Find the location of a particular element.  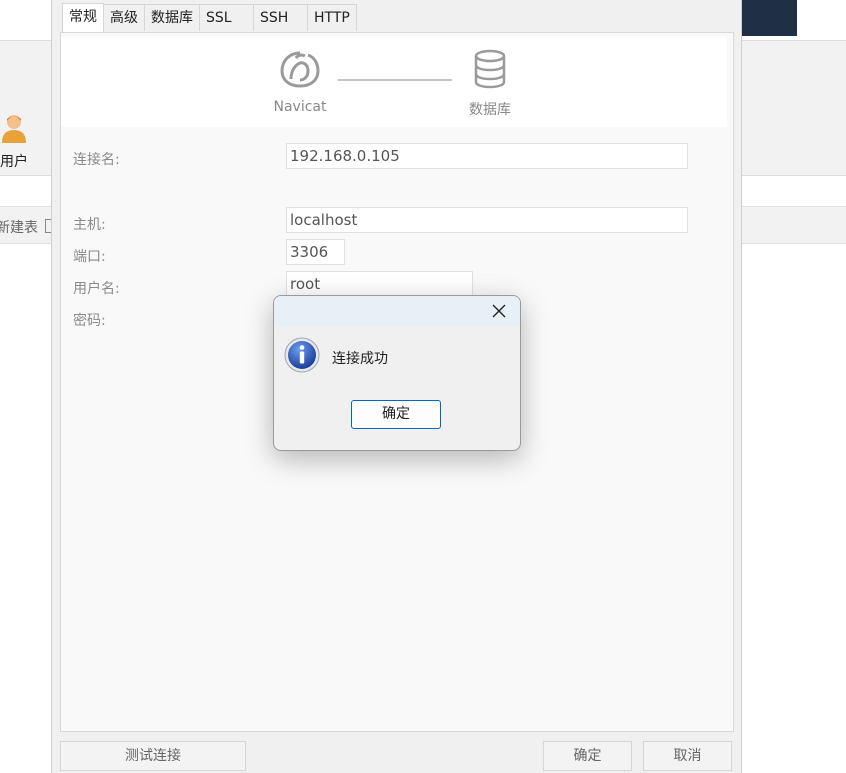

tab-bar: 常规 高级 数据库 SSL SSH HTTP is located at coordinates (209, 17).